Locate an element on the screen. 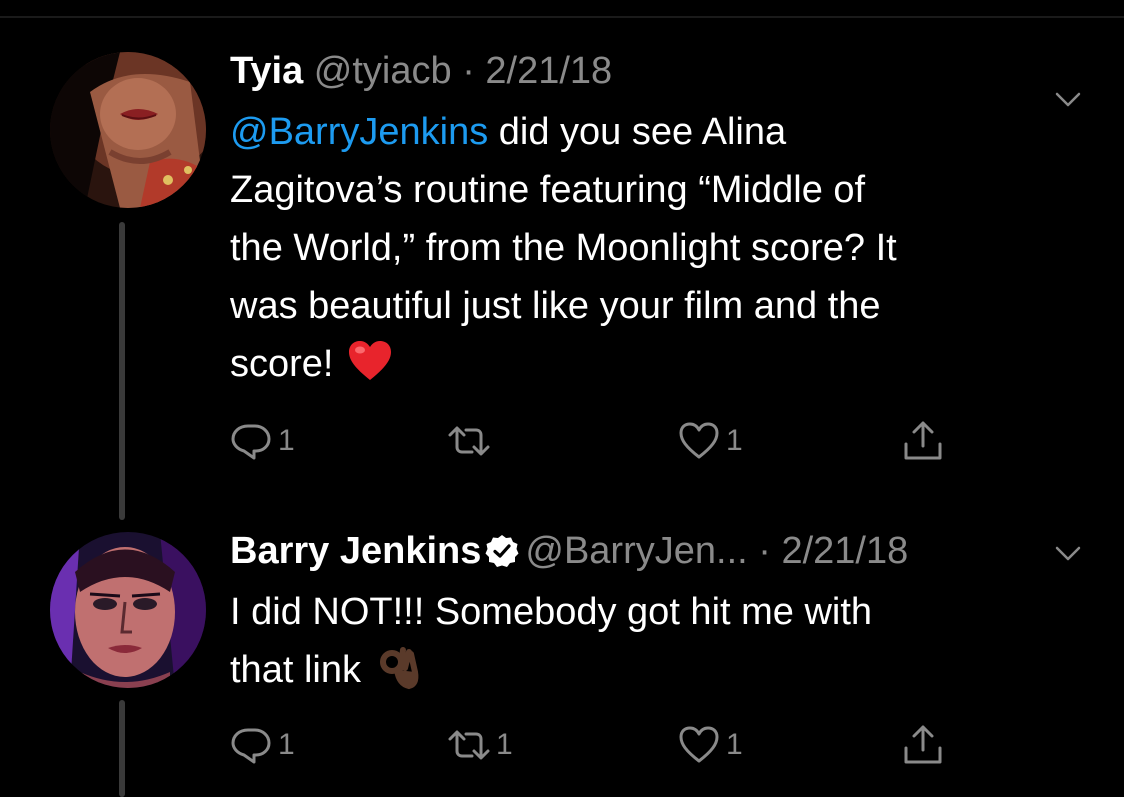  tweet-actions: 1 1 1 is located at coordinates (593, 745).